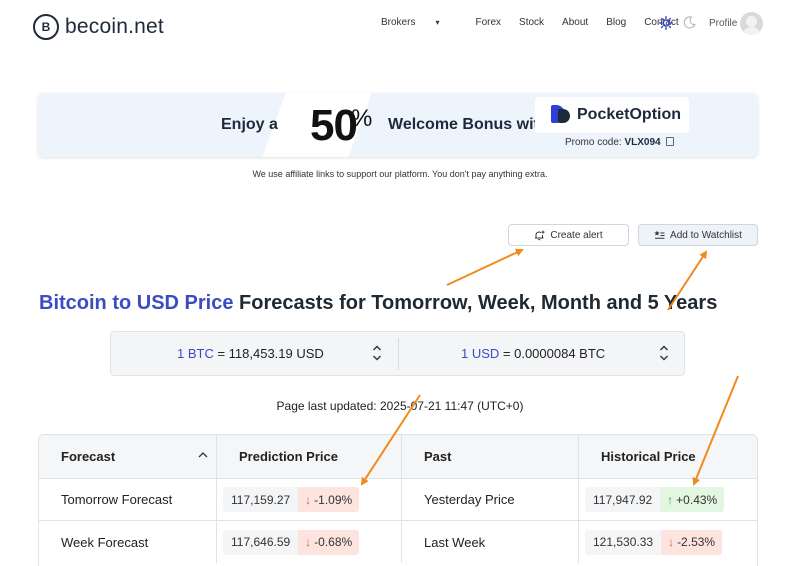 The height and width of the screenshot is (566, 800). Describe the element at coordinates (616, 22) in the screenshot. I see `nav-item-blog: Blog` at that location.